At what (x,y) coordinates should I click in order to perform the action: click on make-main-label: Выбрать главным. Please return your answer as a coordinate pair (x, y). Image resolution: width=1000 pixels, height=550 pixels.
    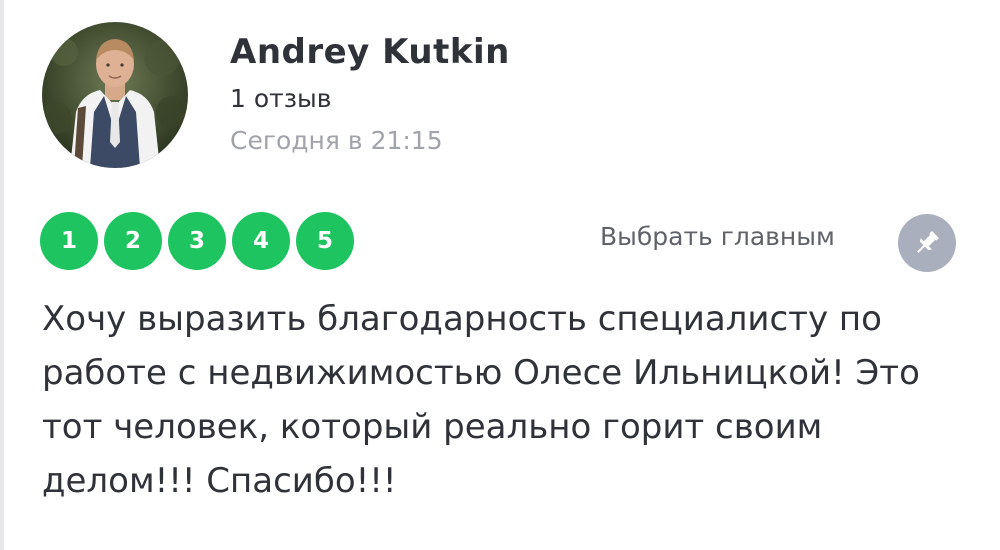
    Looking at the image, I should click on (717, 236).